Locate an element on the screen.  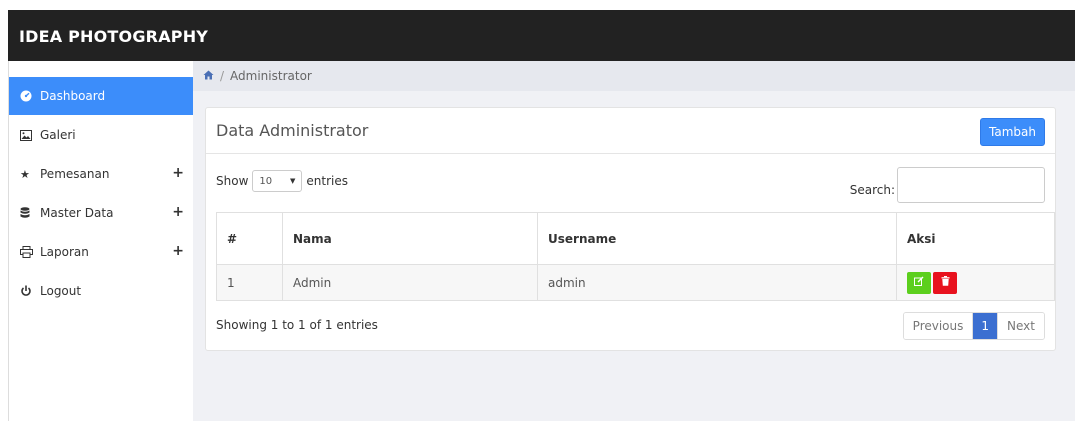
sidebar-item-label: Galeri is located at coordinates (58, 135).